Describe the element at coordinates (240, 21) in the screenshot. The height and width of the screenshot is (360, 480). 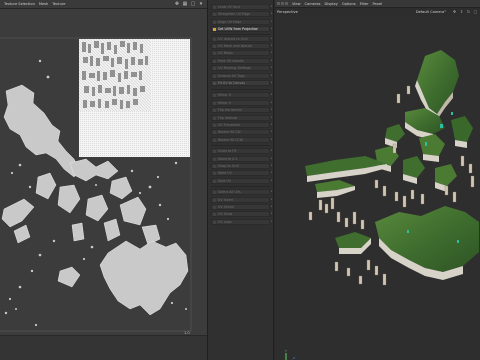
I see `tool-button: Align UV Edge` at that location.